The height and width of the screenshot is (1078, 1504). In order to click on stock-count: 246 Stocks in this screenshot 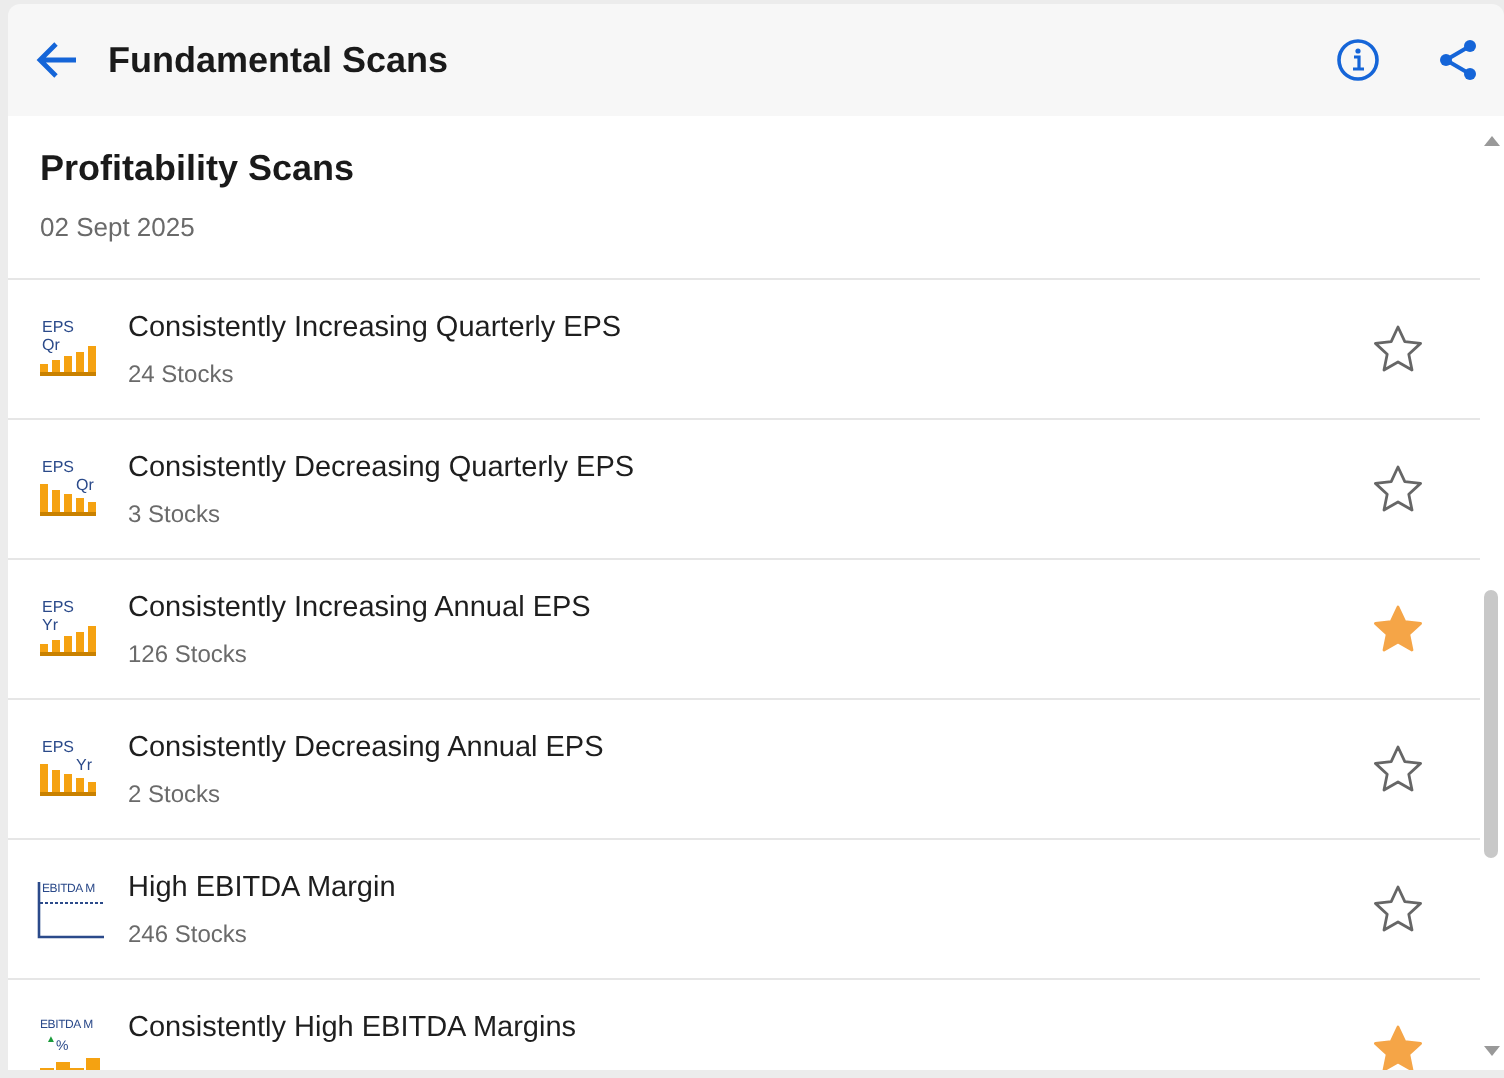, I will do `click(188, 933)`.